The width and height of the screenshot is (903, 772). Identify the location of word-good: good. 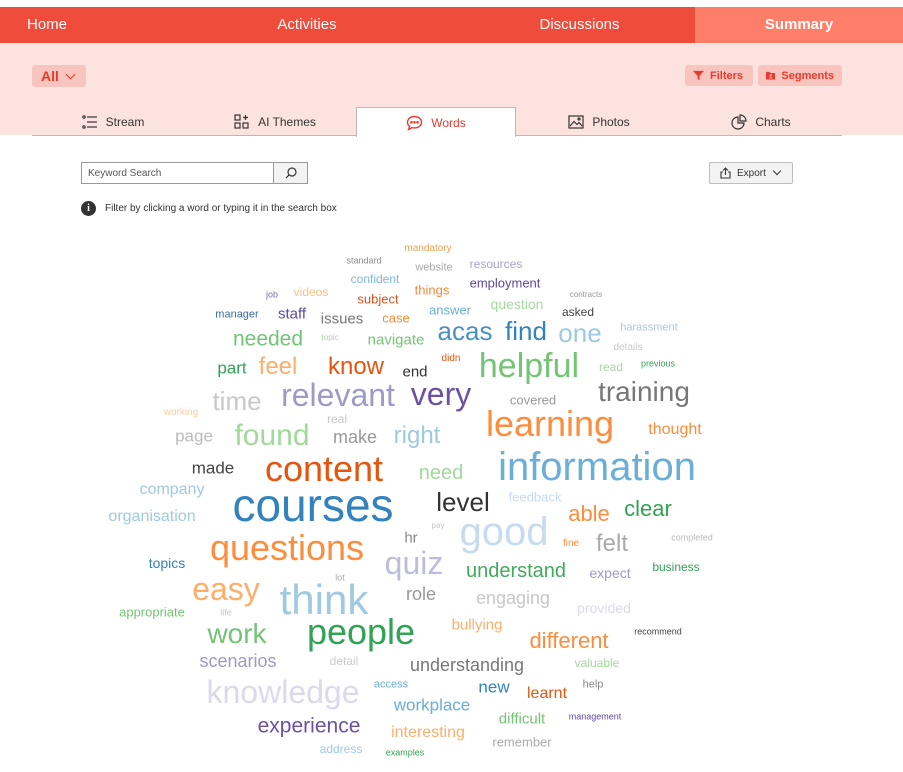
(504, 532).